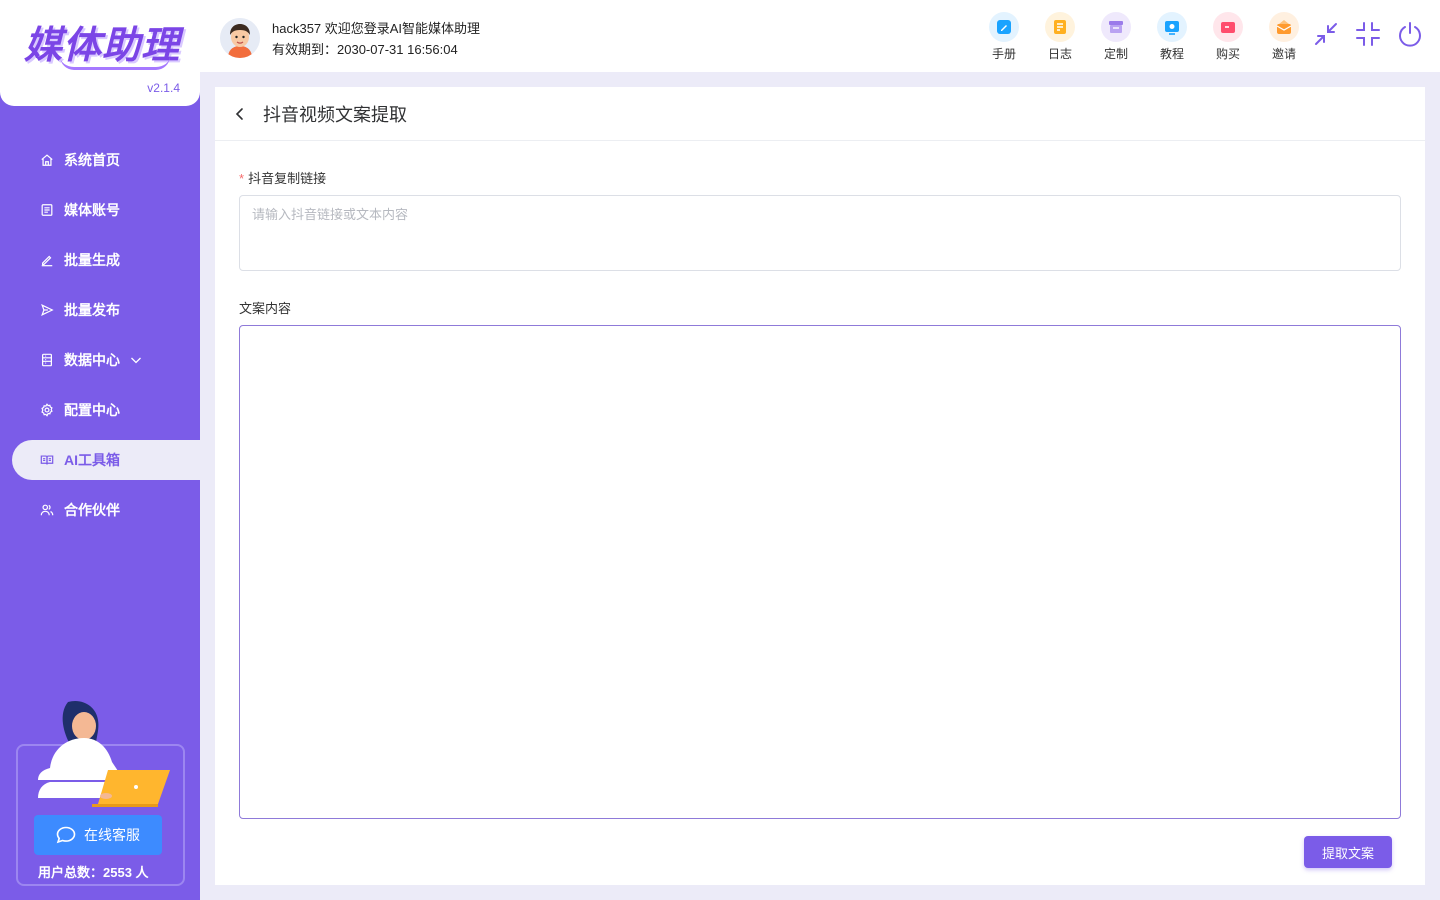 The image size is (1440, 900). Describe the element at coordinates (47, 160) in the screenshot. I see `home-icon` at that location.